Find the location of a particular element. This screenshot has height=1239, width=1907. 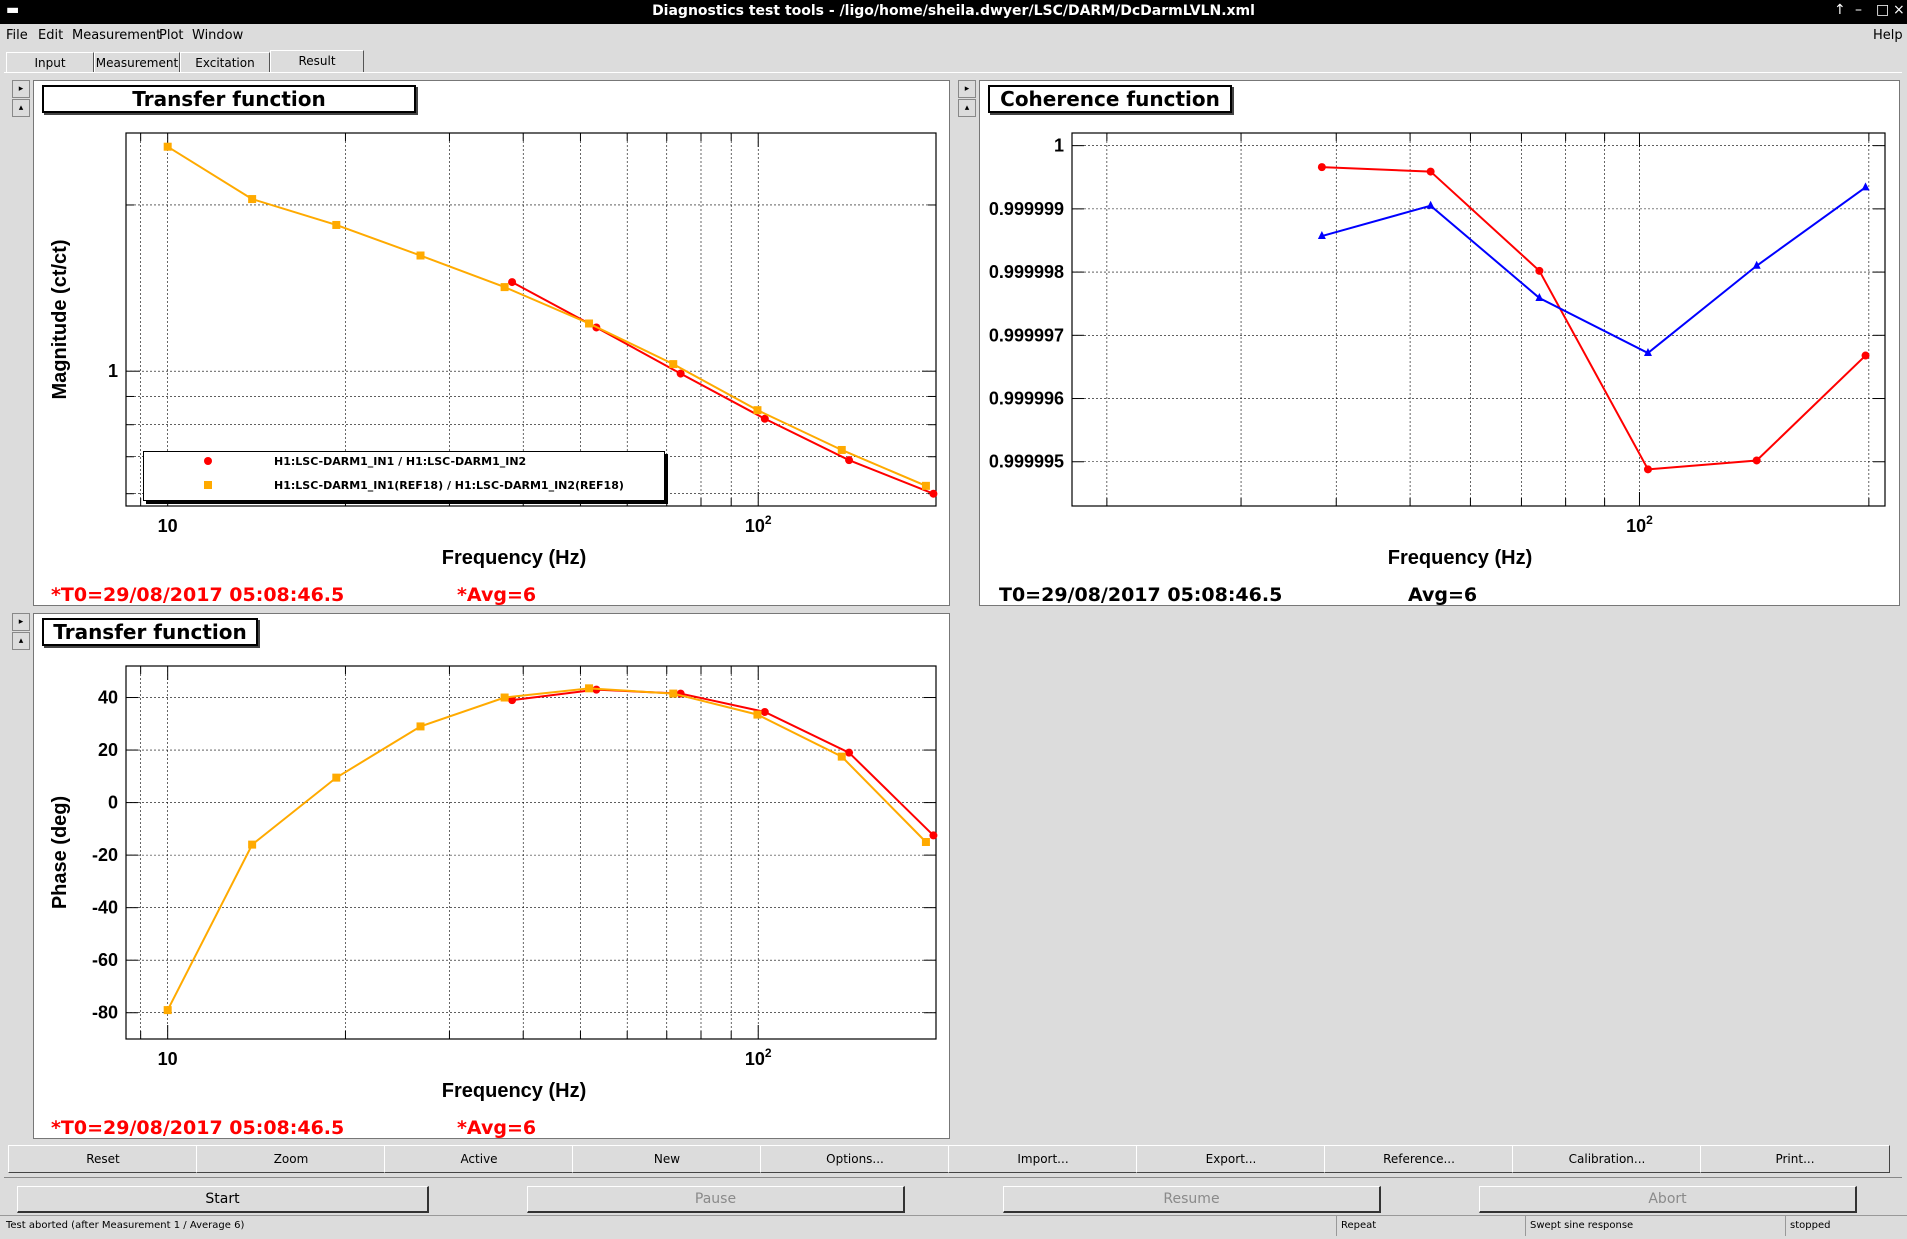

zoom-button: Zoom is located at coordinates (291, 1159).